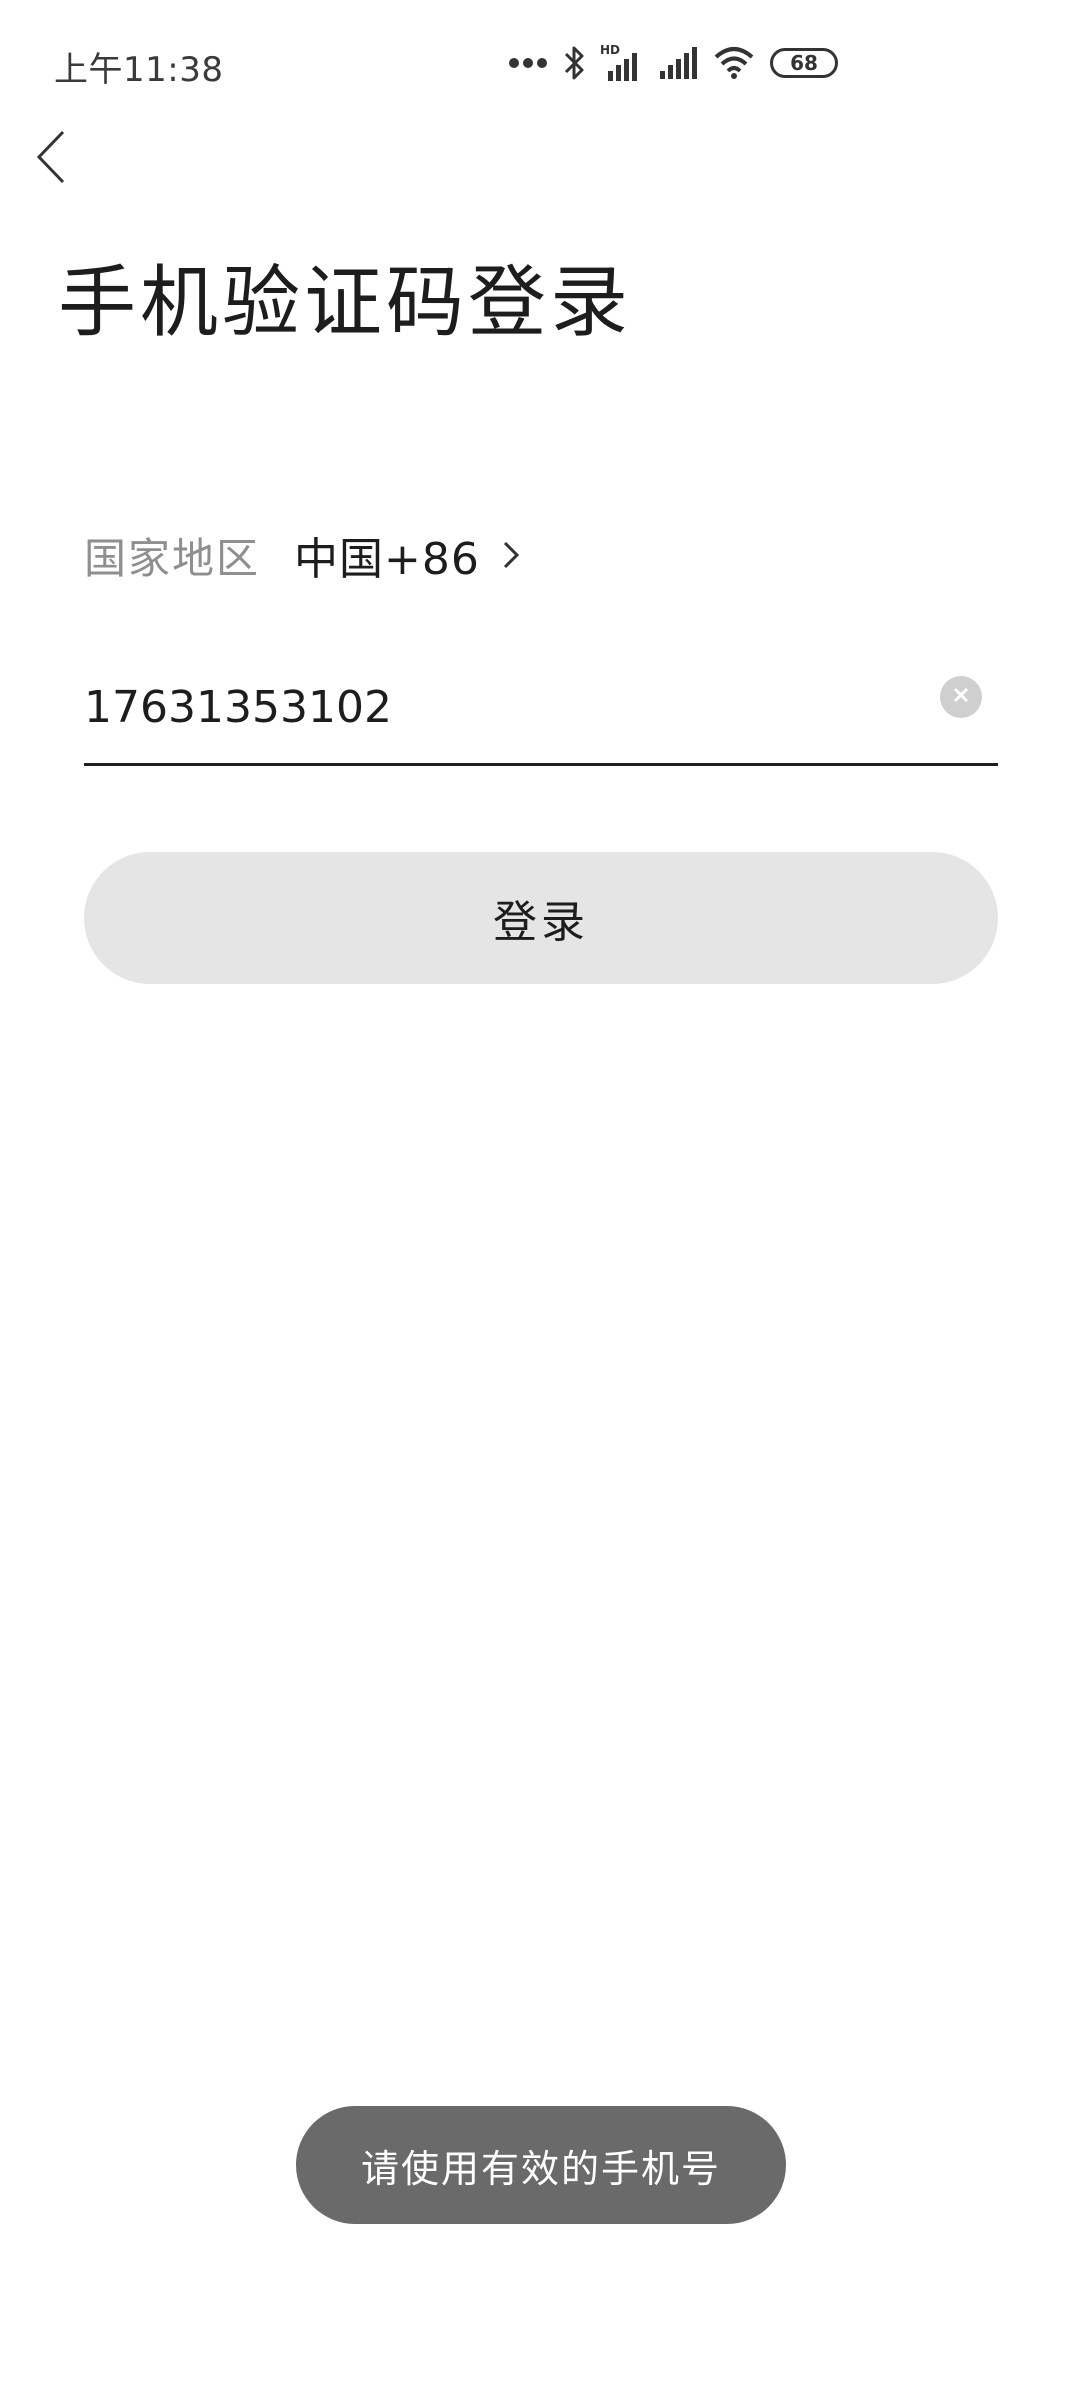 The width and height of the screenshot is (1080, 2400). Describe the element at coordinates (678, 63) in the screenshot. I see `signal-icon` at that location.